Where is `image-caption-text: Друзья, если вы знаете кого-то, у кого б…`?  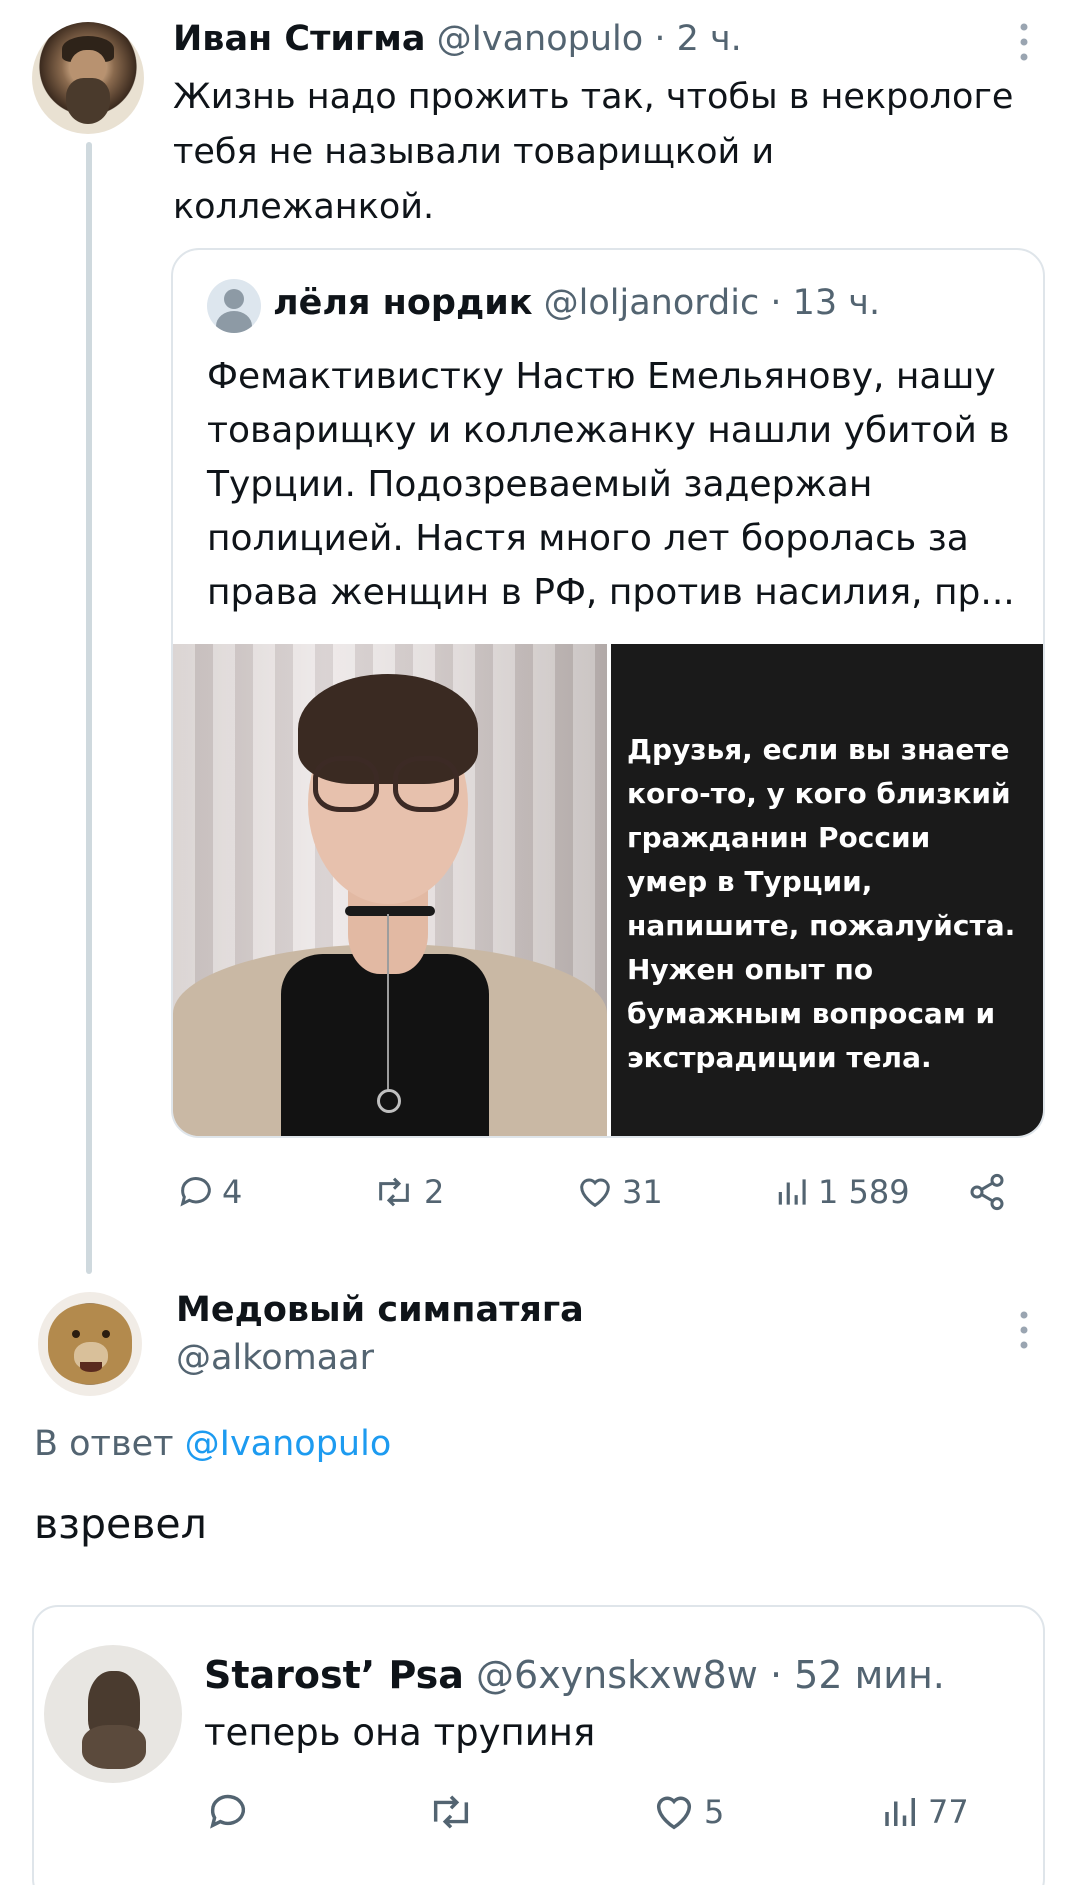
image-caption-text: Друзья, если вы знаете кого-то, у кого б… is located at coordinates (821, 903).